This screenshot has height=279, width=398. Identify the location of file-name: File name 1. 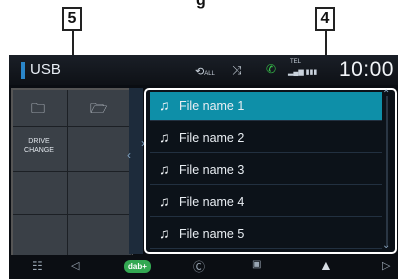
(212, 106).